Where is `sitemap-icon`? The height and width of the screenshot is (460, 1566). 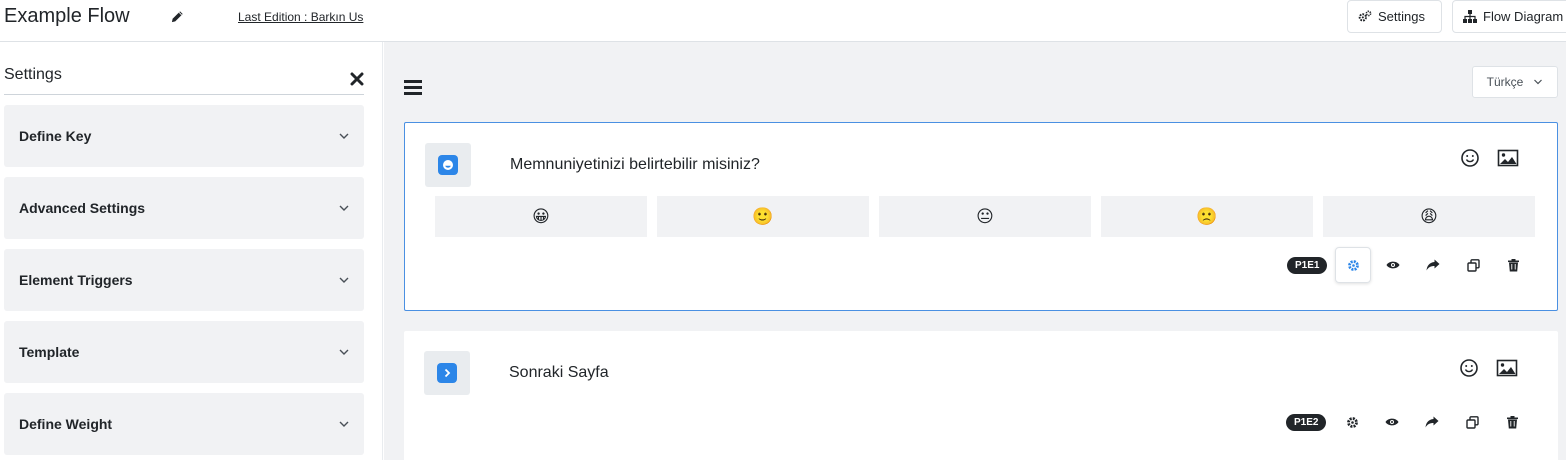
sitemap-icon is located at coordinates (1470, 16).